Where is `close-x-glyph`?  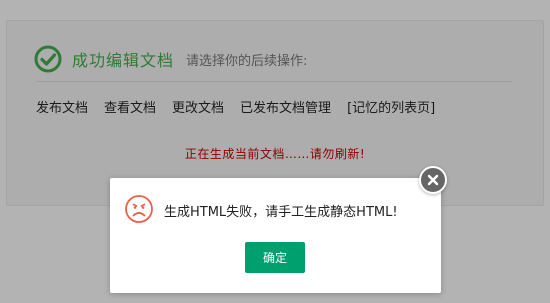 close-x-glyph is located at coordinates (433, 180).